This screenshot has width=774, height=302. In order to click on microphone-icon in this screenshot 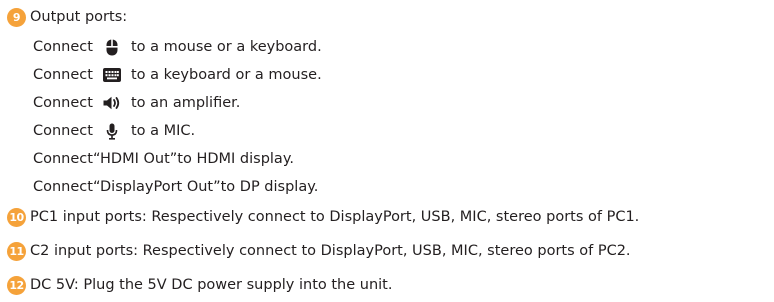, I will do `click(112, 131)`.